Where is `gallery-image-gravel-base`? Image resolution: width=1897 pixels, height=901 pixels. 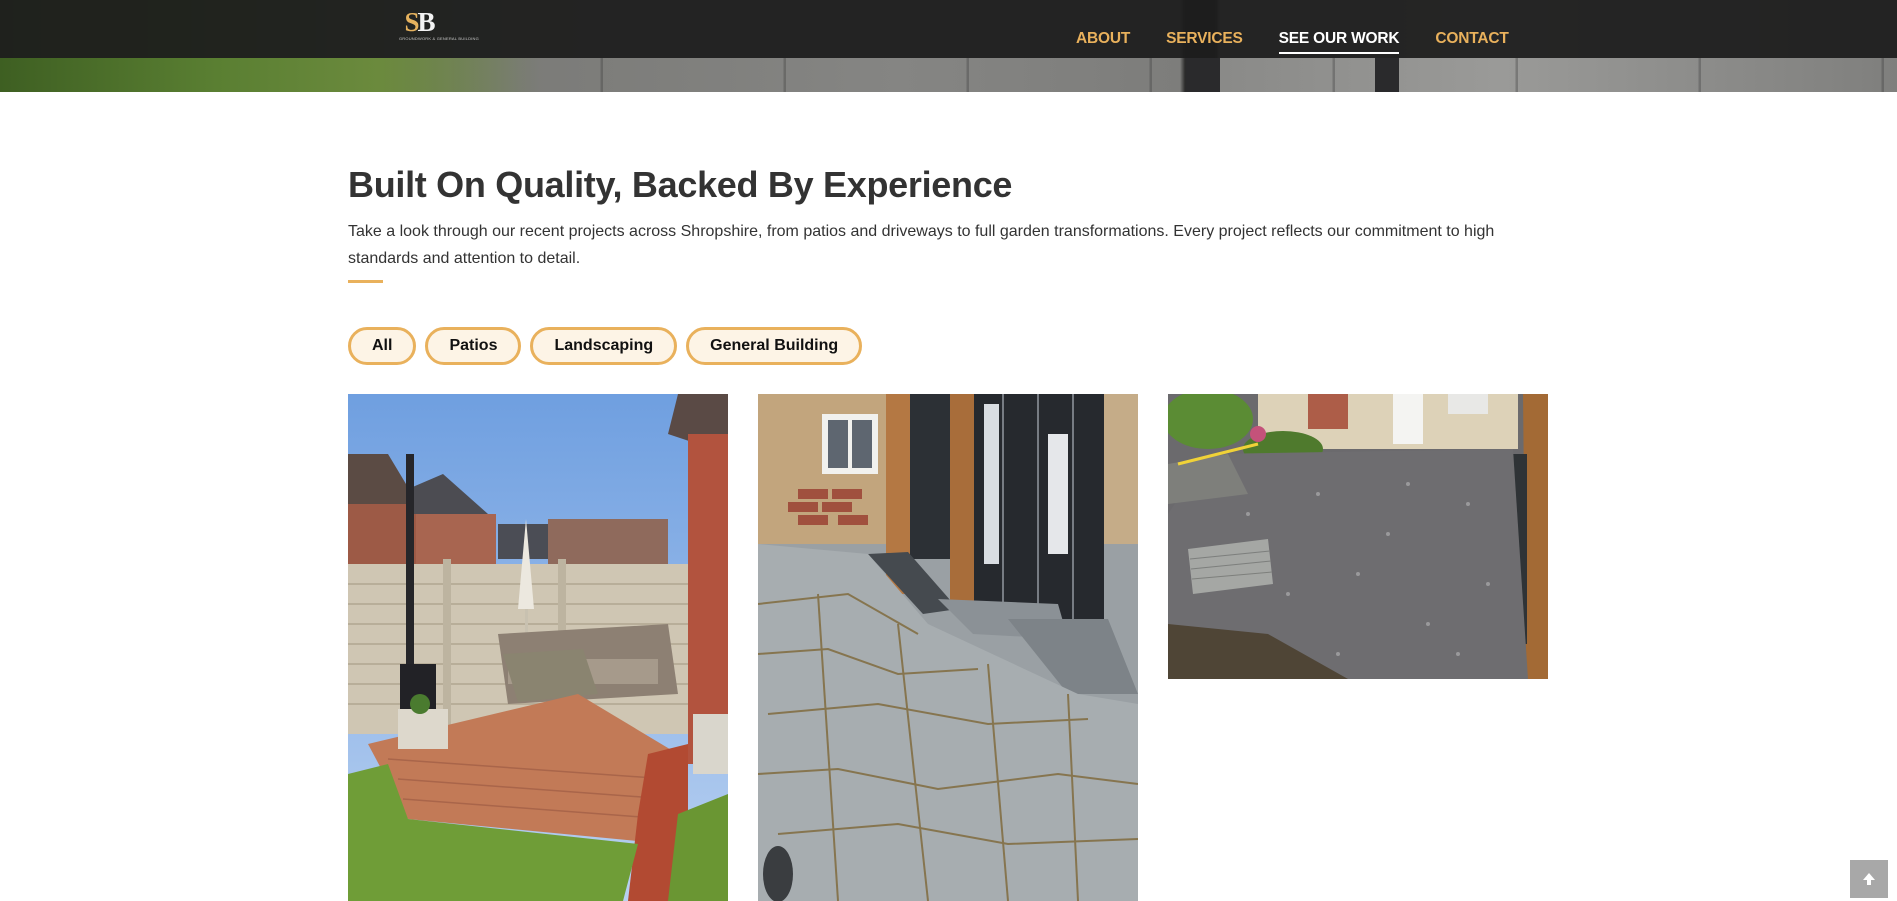
gallery-image-gravel-base is located at coordinates (1358, 536).